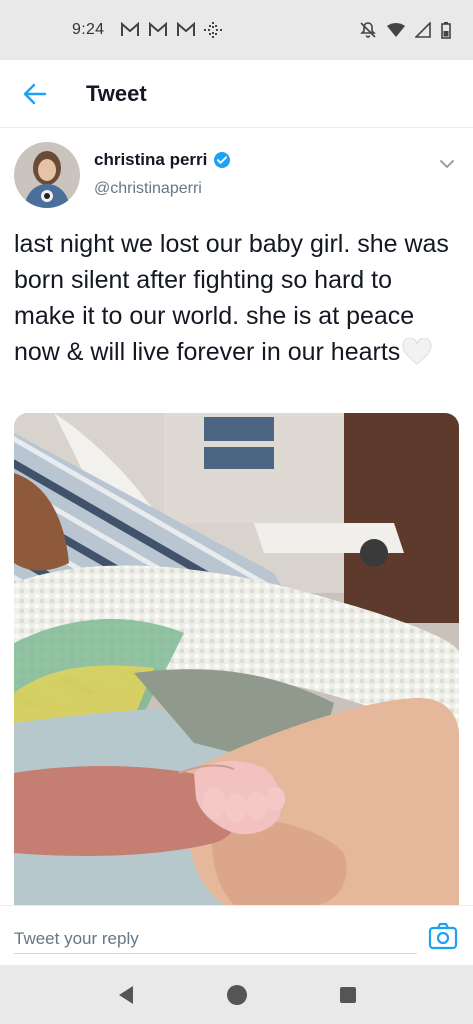  I want to click on white-heart-icon, so click(417, 351).